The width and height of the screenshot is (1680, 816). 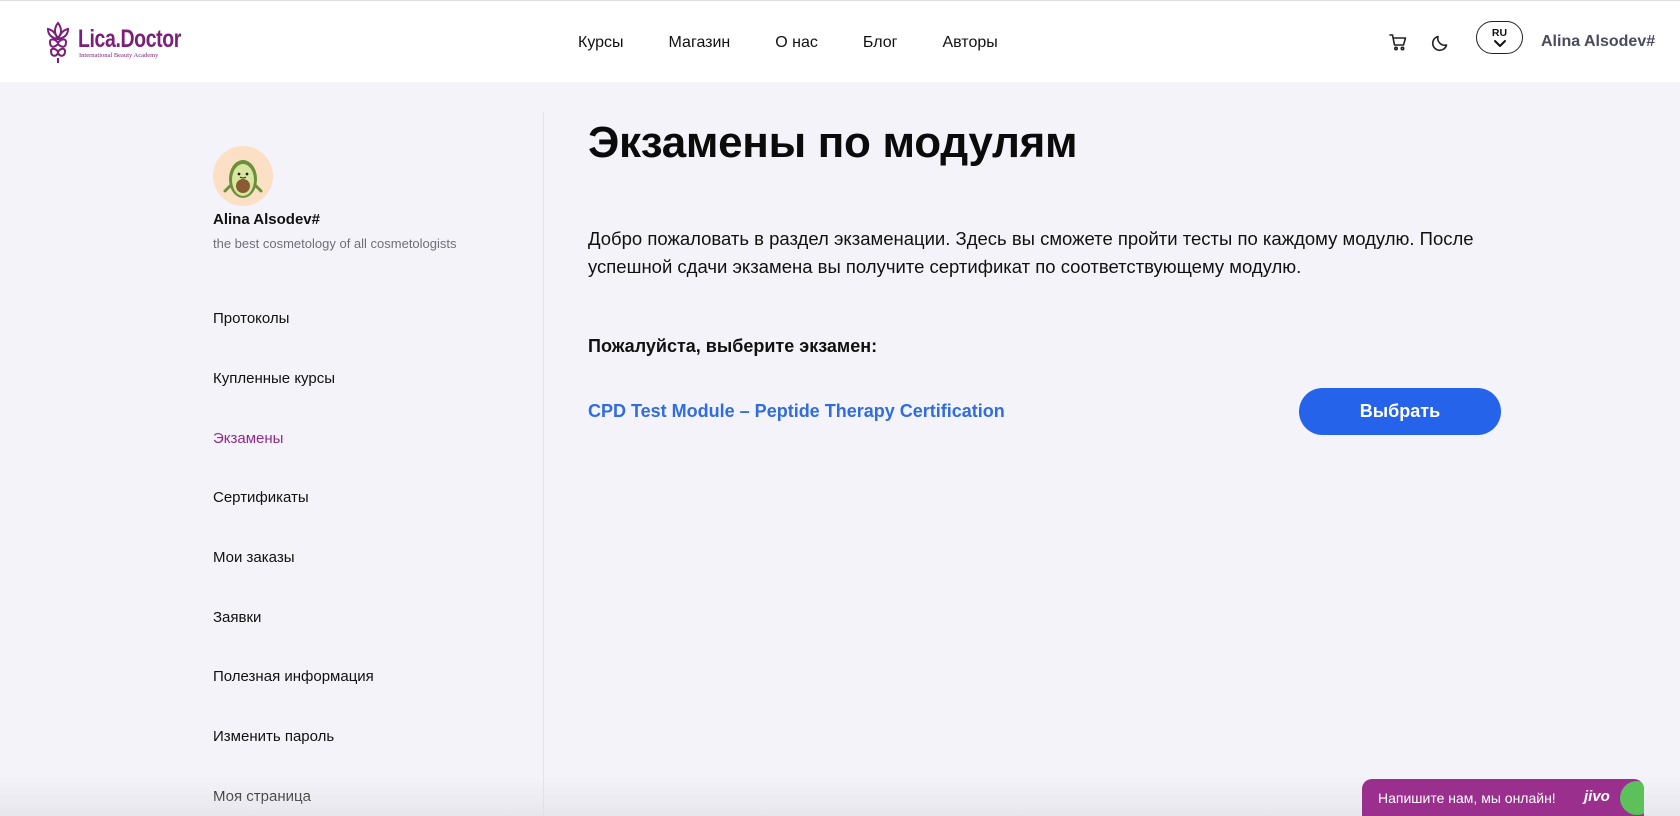 What do you see at coordinates (274, 378) in the screenshot?
I see `sidebar-item-purchased-courses: Купленные курсы` at bounding box center [274, 378].